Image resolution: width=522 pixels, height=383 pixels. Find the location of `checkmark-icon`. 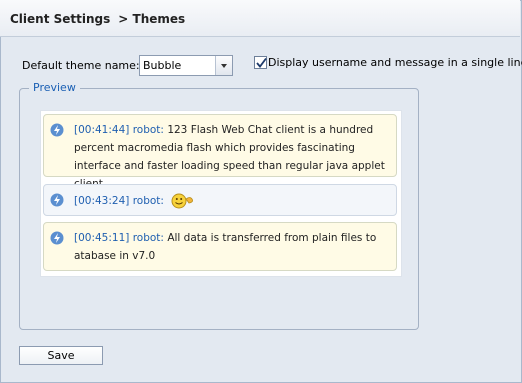

checkmark-icon is located at coordinates (261, 62).